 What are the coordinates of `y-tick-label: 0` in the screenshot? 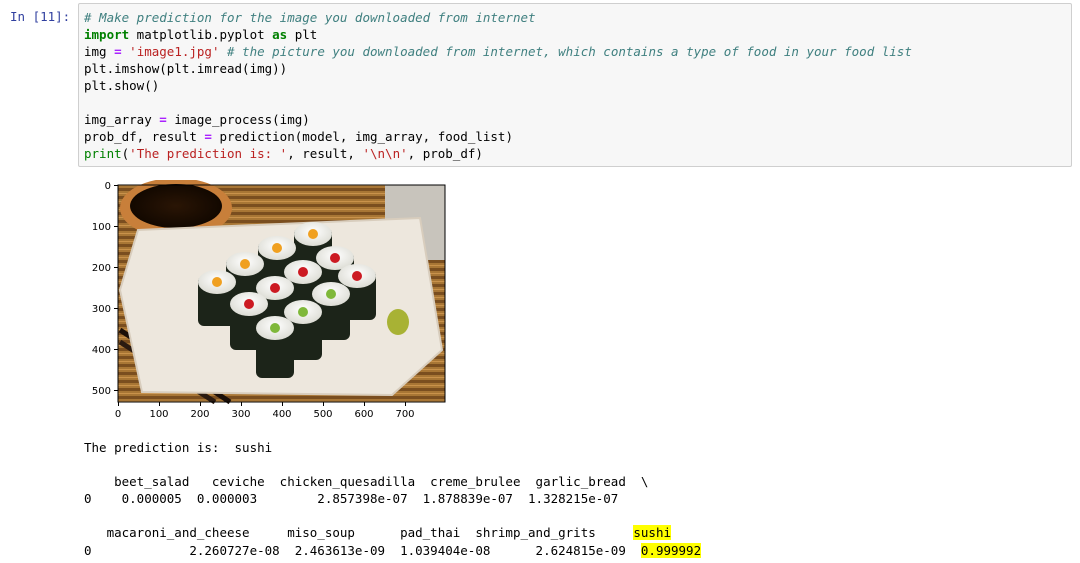 It's located at (108, 186).